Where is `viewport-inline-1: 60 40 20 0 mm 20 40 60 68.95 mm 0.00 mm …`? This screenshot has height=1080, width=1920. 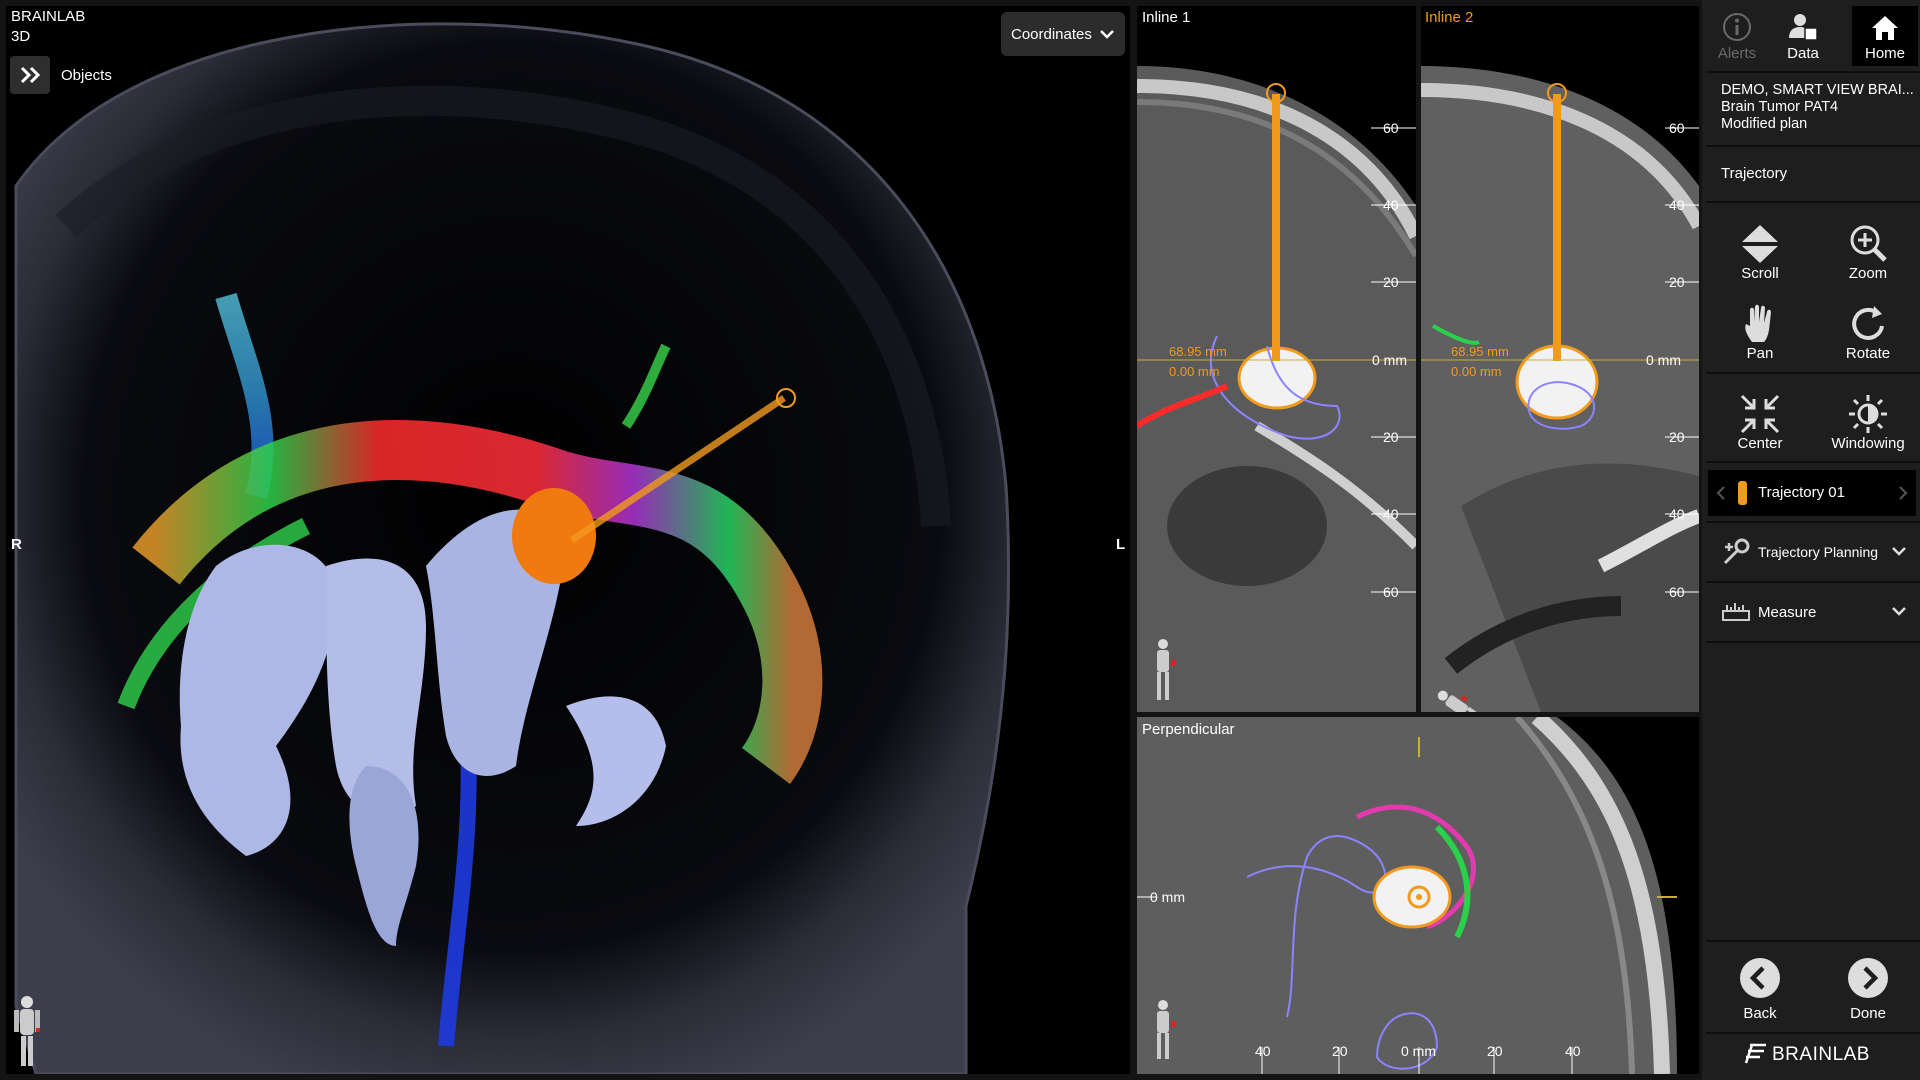 viewport-inline-1: 60 40 20 0 mm 20 40 60 68.95 mm 0.00 mm … is located at coordinates (1276, 359).